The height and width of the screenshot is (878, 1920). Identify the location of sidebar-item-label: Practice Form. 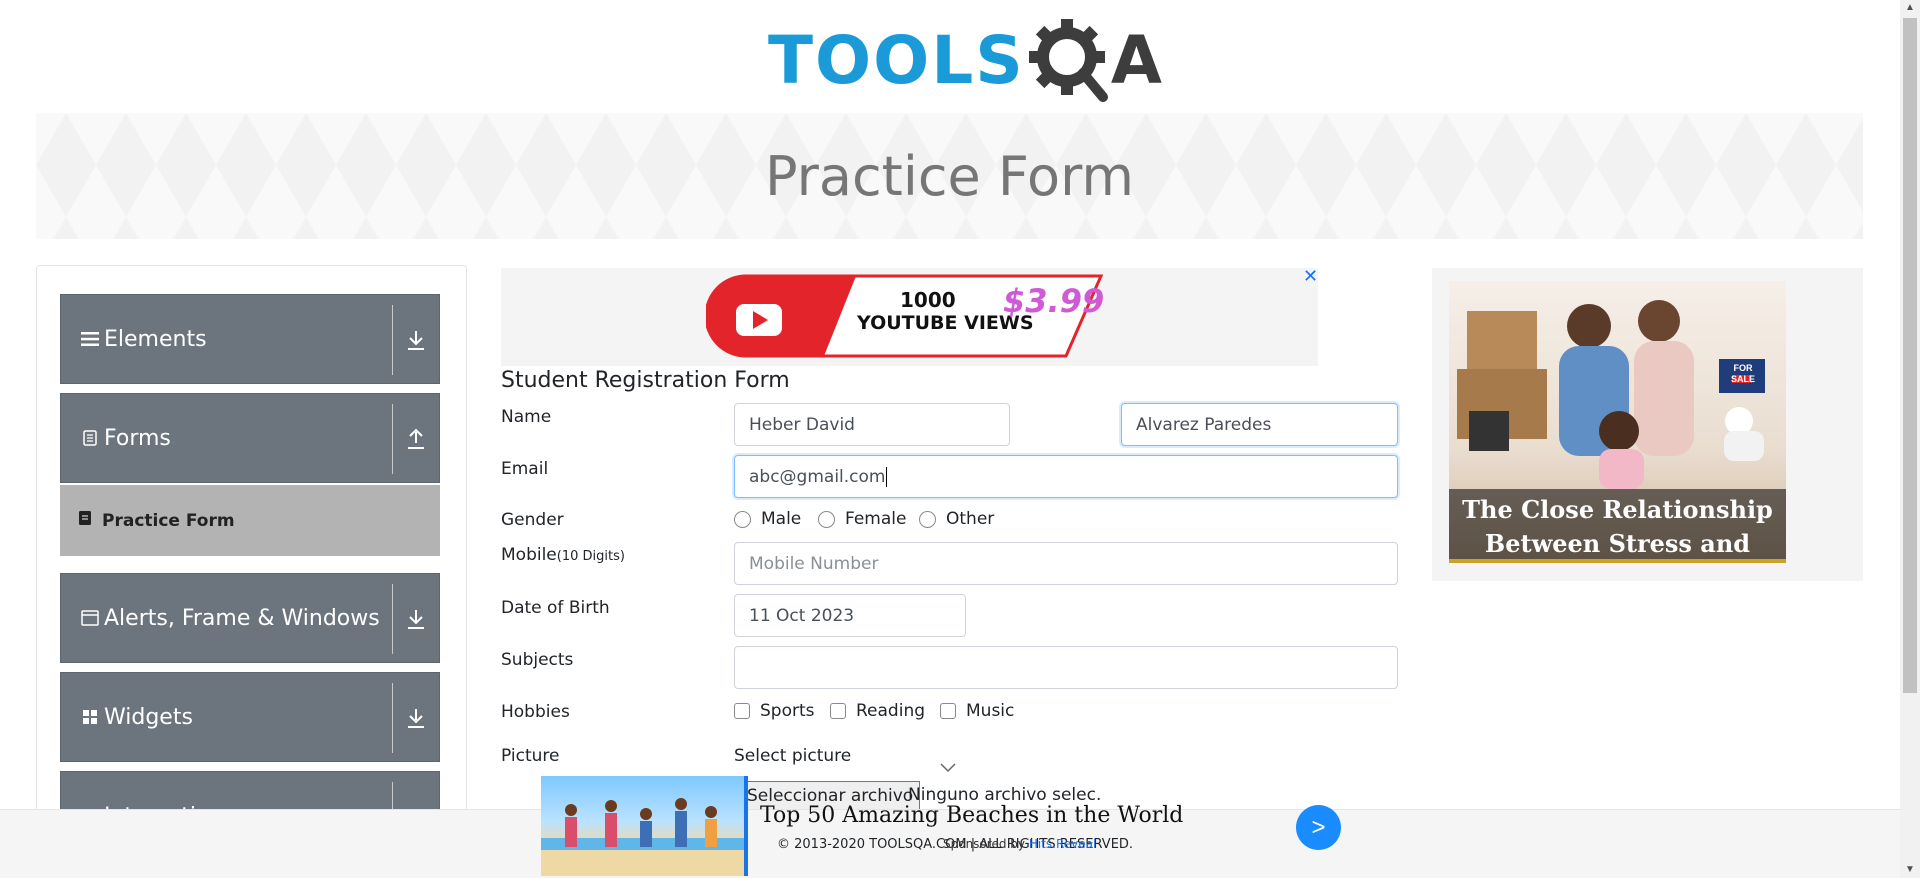
(168, 520).